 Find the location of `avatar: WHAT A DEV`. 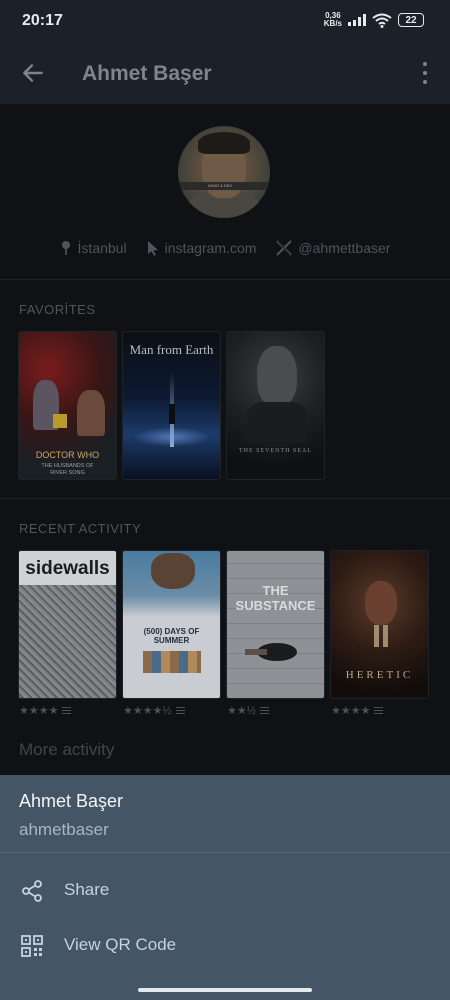

avatar: WHAT A DEV is located at coordinates (224, 172).